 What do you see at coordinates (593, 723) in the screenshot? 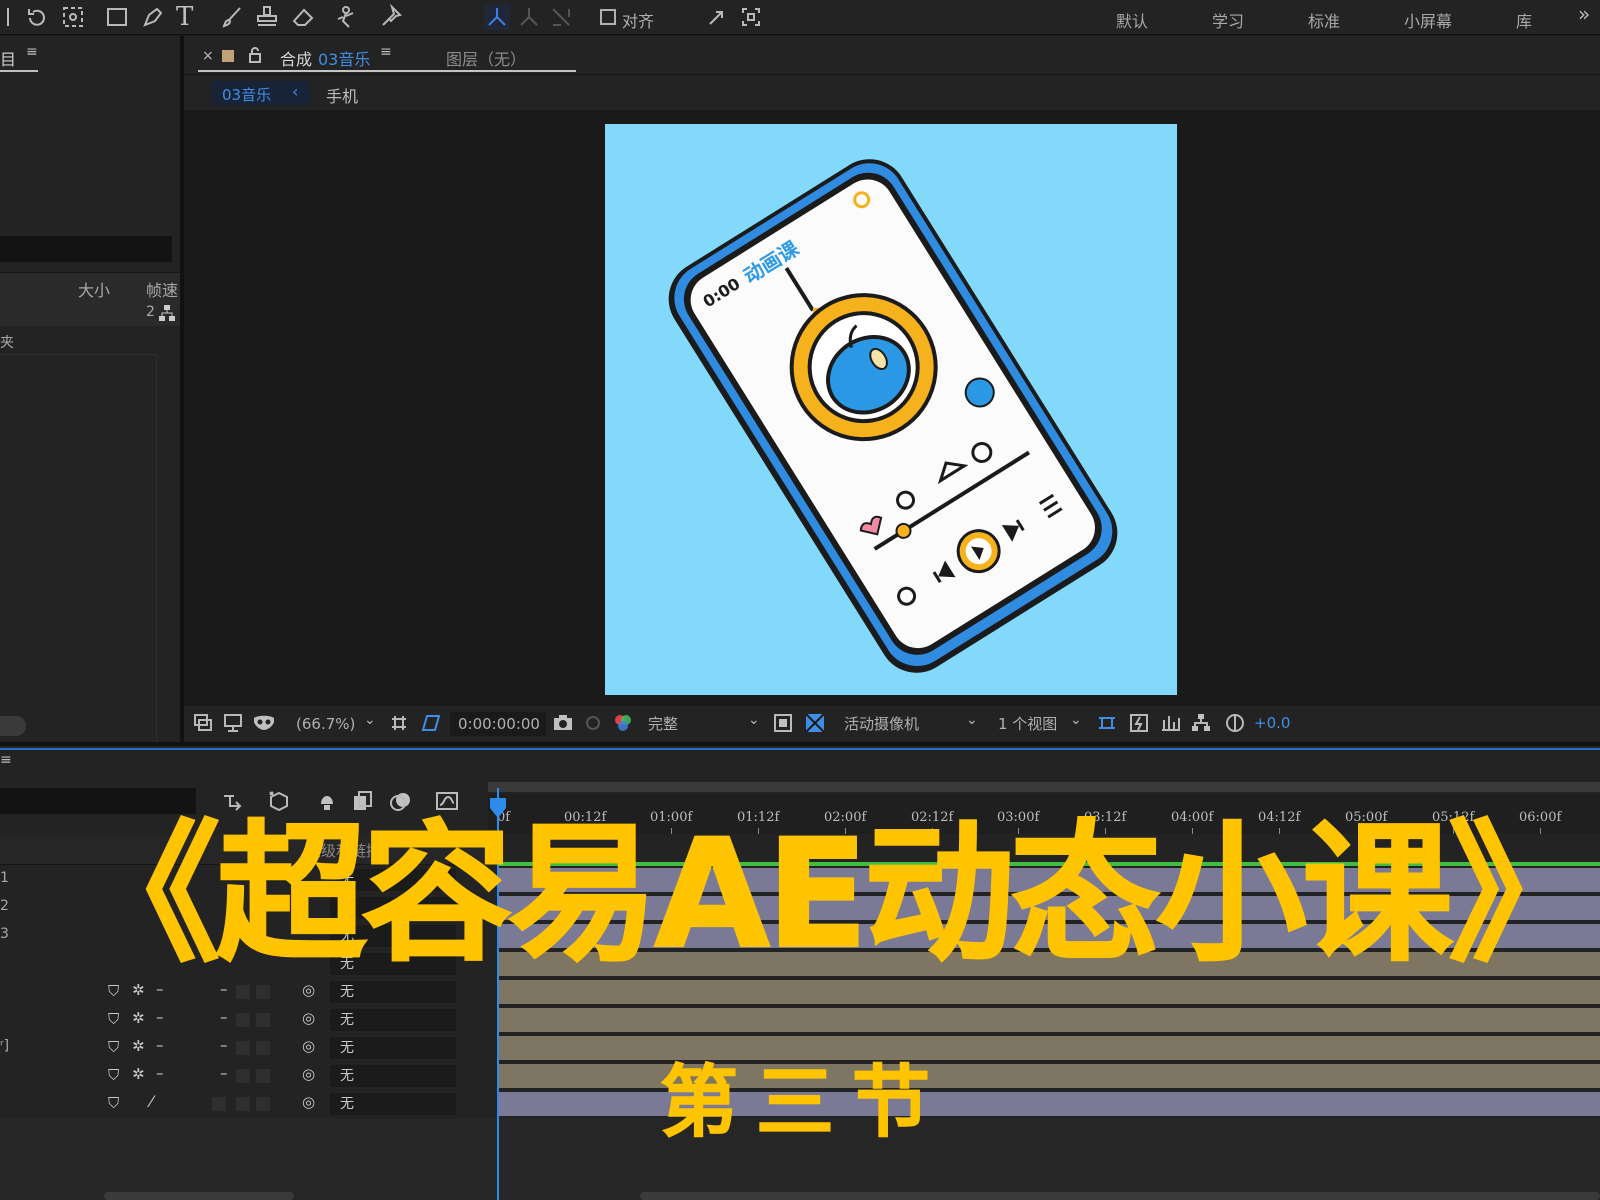
I see `show-snapshot-icon` at bounding box center [593, 723].